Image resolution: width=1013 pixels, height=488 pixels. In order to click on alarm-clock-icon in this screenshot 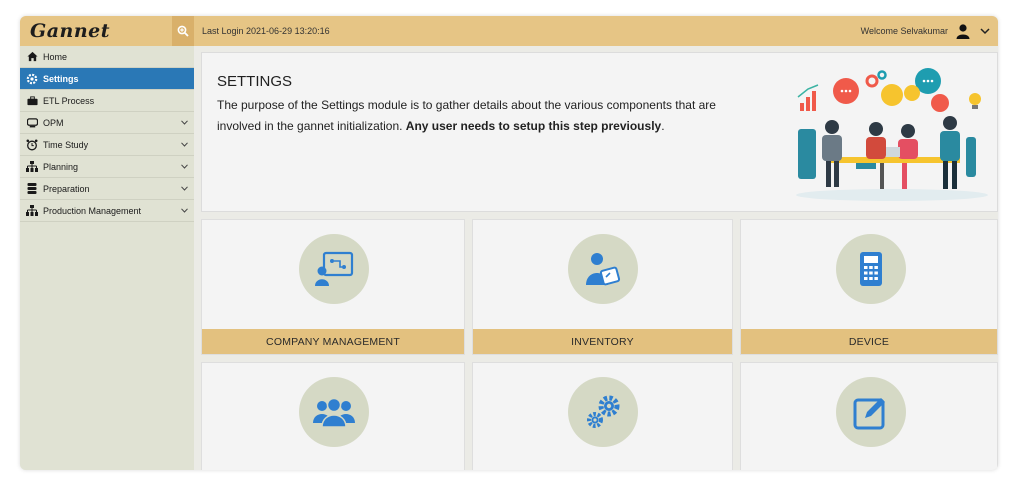, I will do `click(32, 145)`.